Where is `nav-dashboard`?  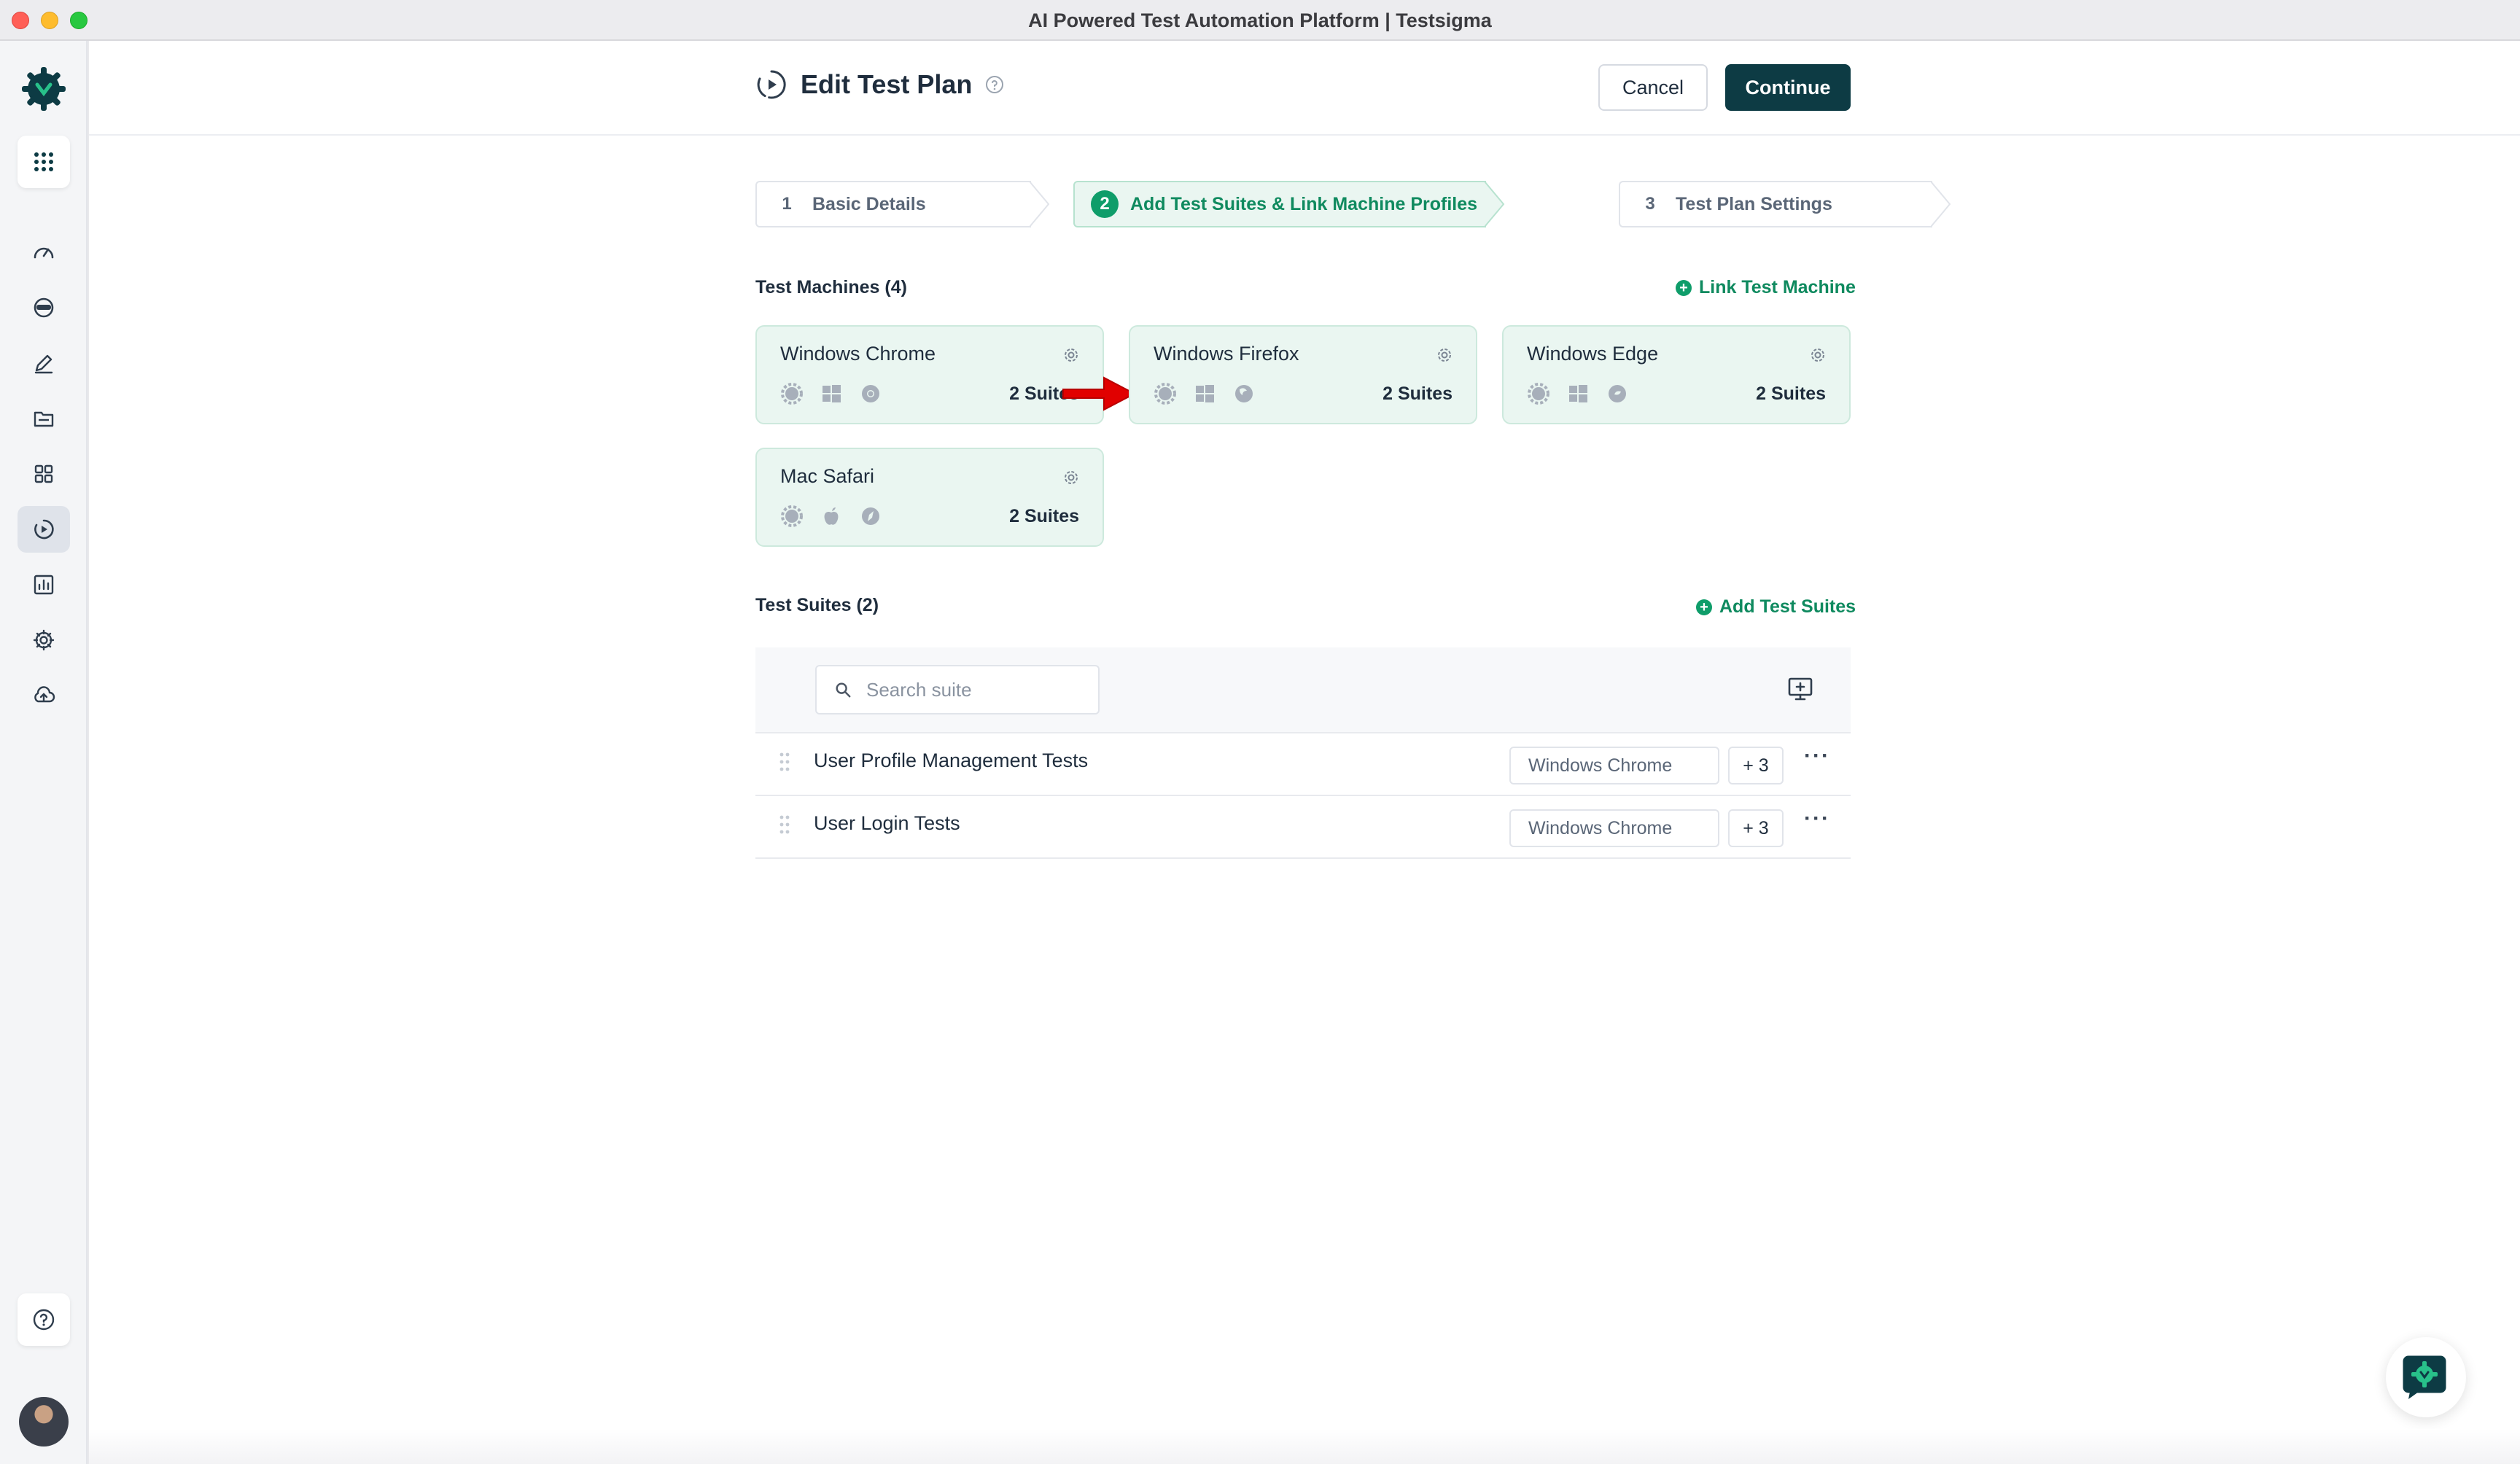
nav-dashboard is located at coordinates (44, 252).